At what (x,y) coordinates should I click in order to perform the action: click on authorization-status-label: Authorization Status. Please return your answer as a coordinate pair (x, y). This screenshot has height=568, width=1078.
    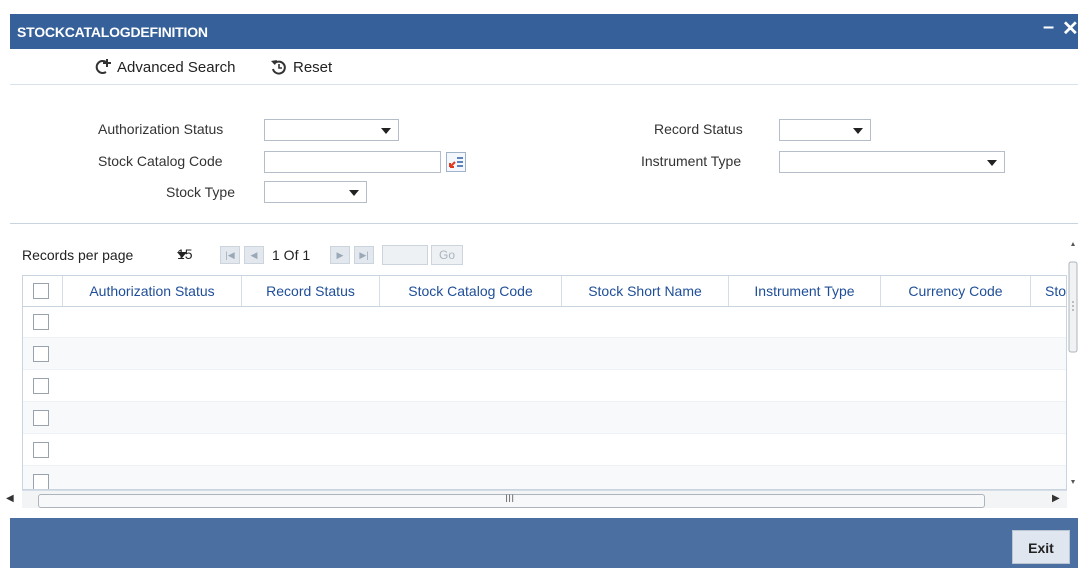
    Looking at the image, I should click on (161, 129).